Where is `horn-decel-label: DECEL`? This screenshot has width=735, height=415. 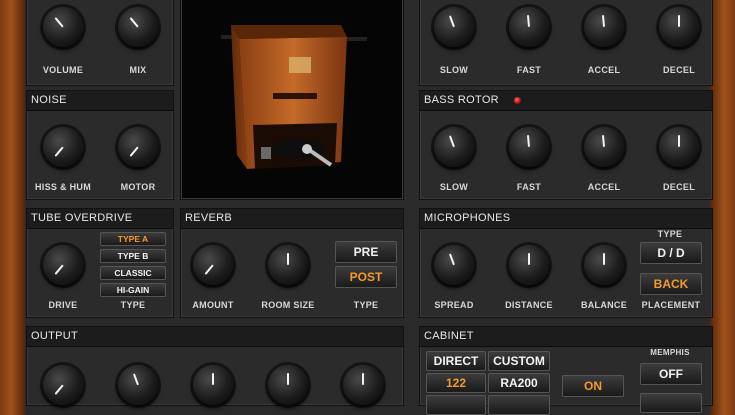
horn-decel-label: DECEL is located at coordinates (678, 70).